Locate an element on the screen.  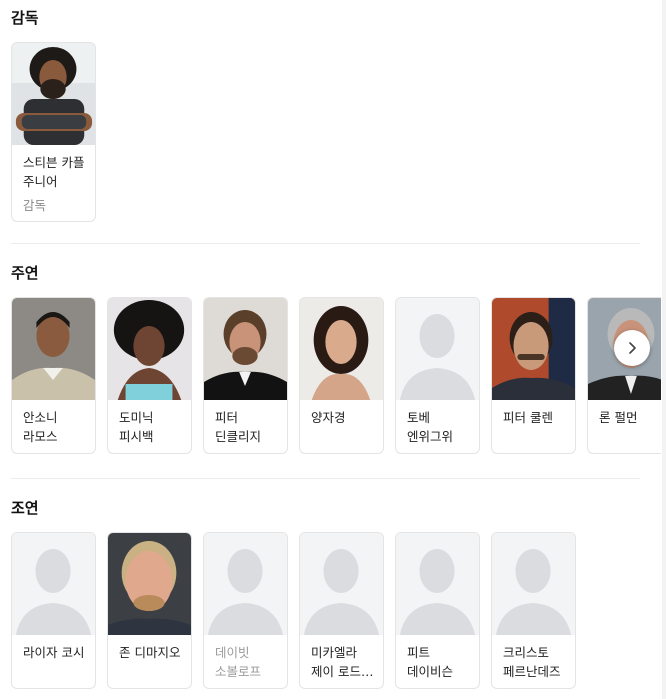
person-name: 론 펄먼 is located at coordinates (618, 417).